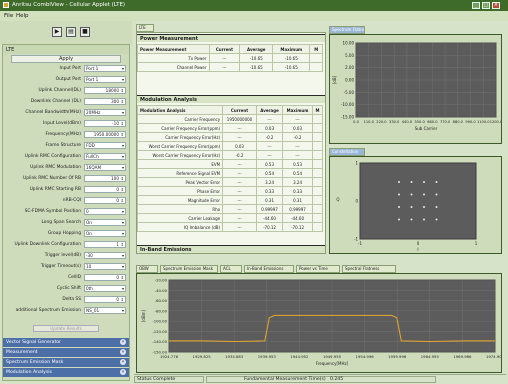 The height and width of the screenshot is (384, 508). What do you see at coordinates (496, 5) in the screenshot?
I see `close-button: ×` at bounding box center [496, 5].